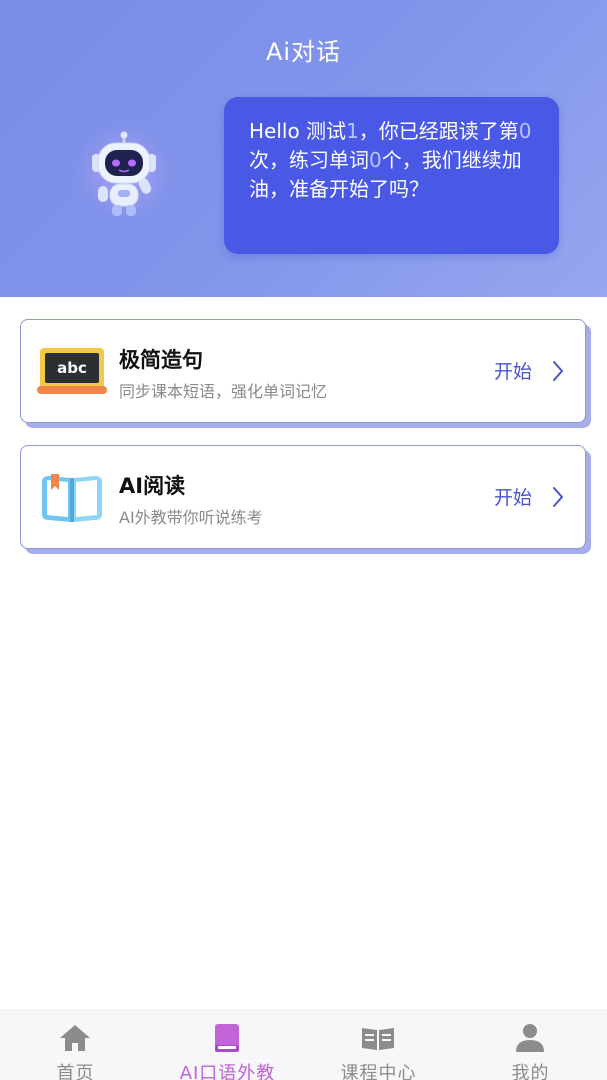  What do you see at coordinates (525, 131) in the screenshot?
I see `greeting-follow-count: 0` at bounding box center [525, 131].